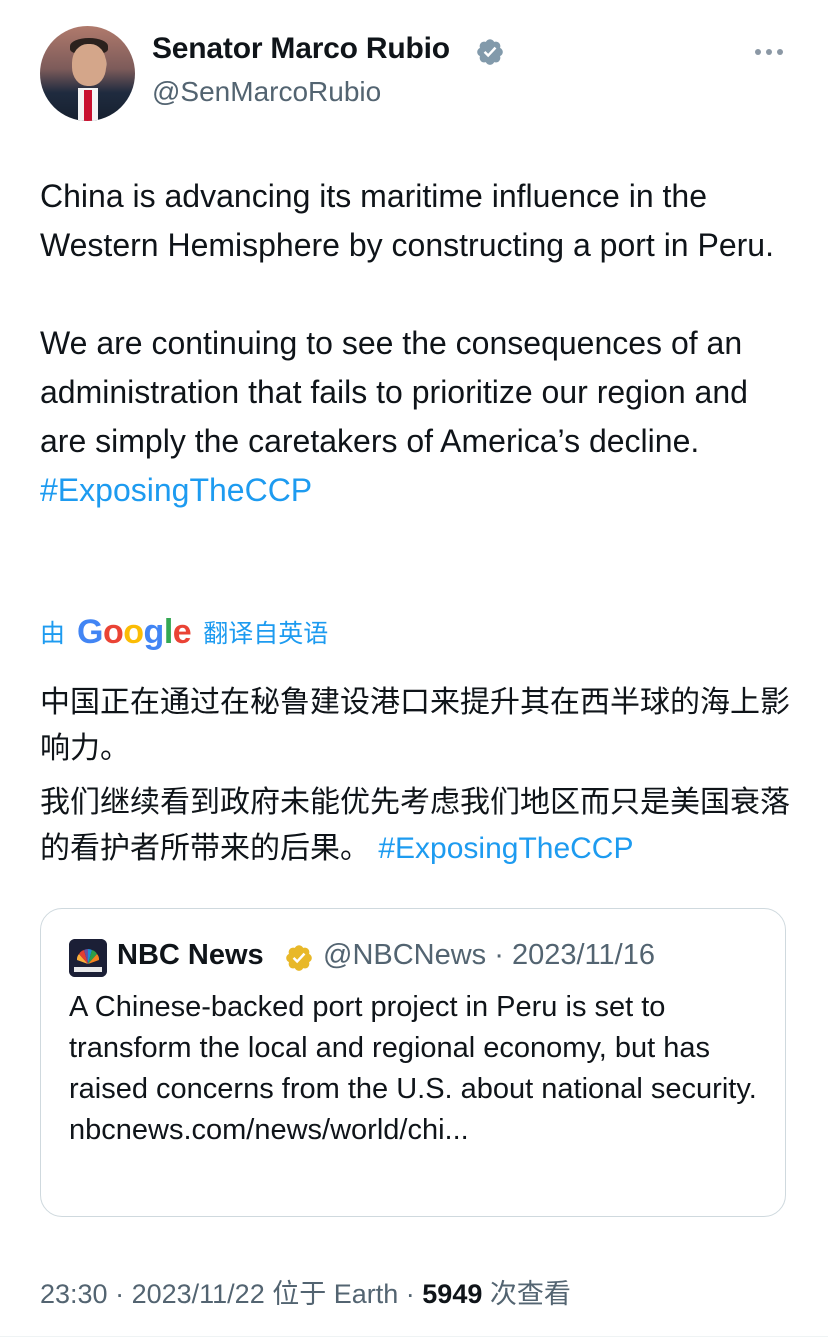 The width and height of the screenshot is (828, 1339). Describe the element at coordinates (266, 92) in the screenshot. I see `author-handle: @SenMarcoRubio` at that location.